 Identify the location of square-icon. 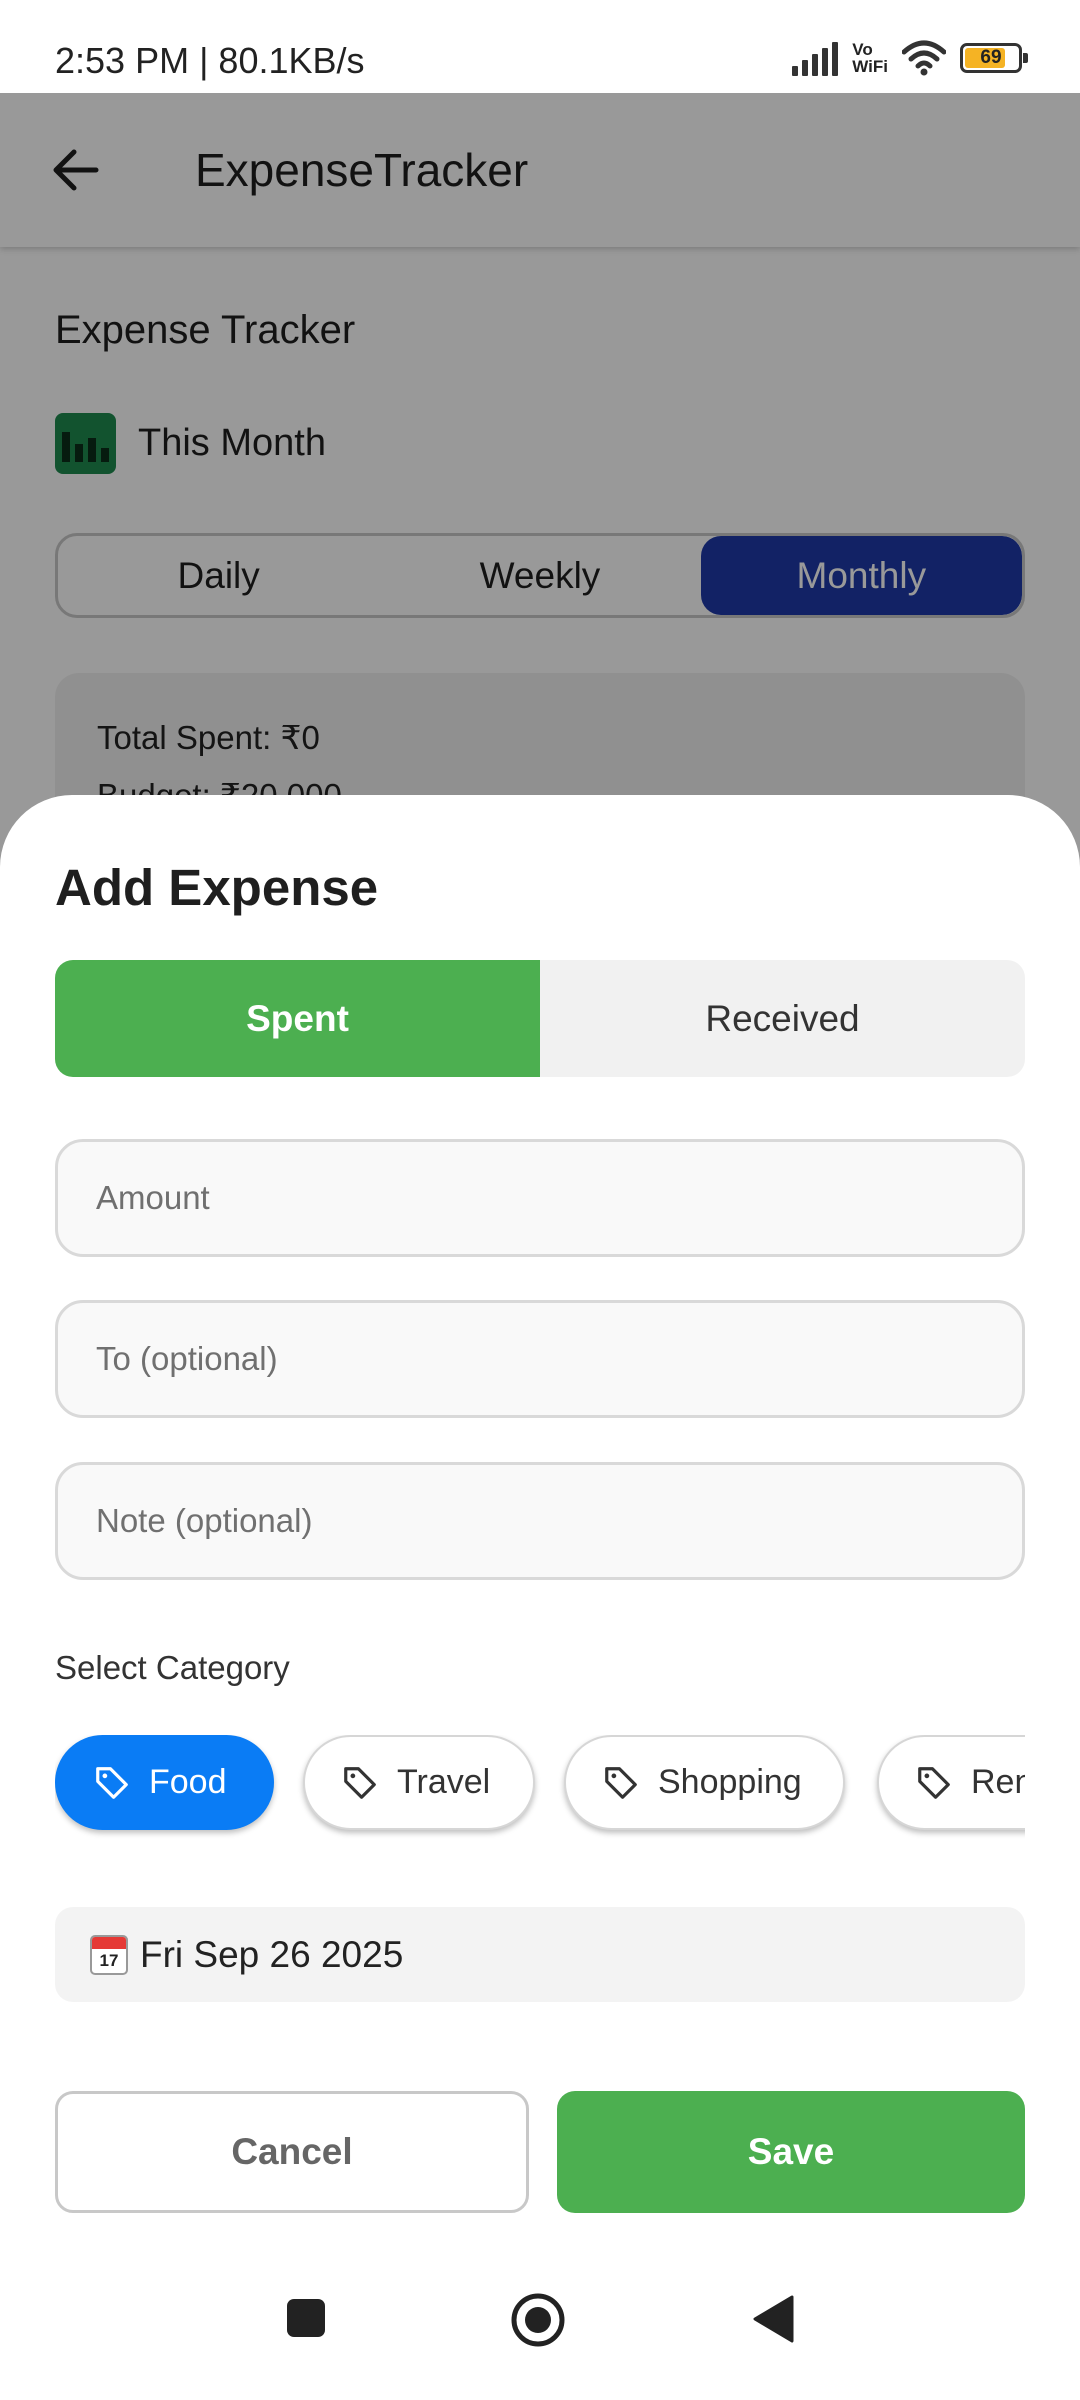
(306, 2318).